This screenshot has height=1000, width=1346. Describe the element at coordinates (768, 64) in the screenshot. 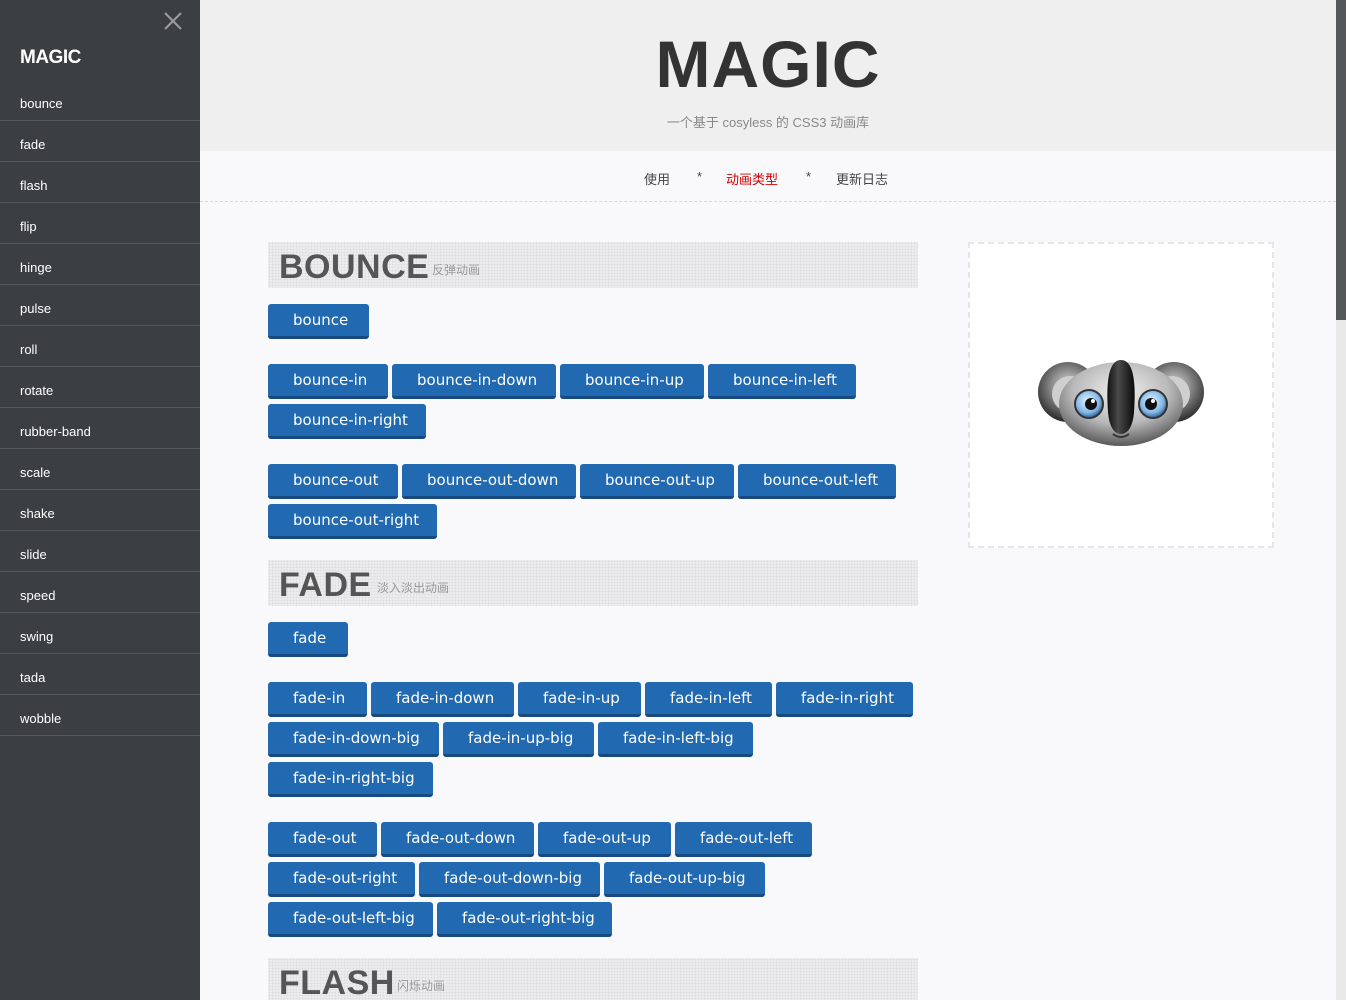

I see `page-title: MAGIC` at that location.